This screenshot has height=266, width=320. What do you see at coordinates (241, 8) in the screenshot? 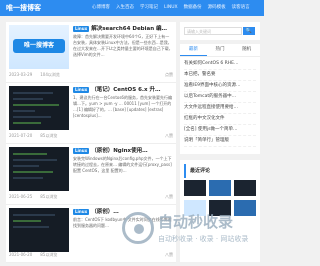
I see `nav-item: 读客语言` at bounding box center [241, 8].